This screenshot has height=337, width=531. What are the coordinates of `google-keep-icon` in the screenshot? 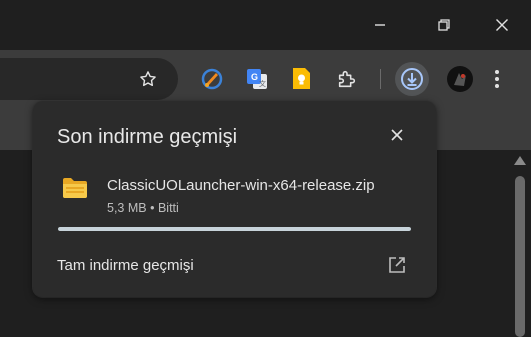 It's located at (301, 78).